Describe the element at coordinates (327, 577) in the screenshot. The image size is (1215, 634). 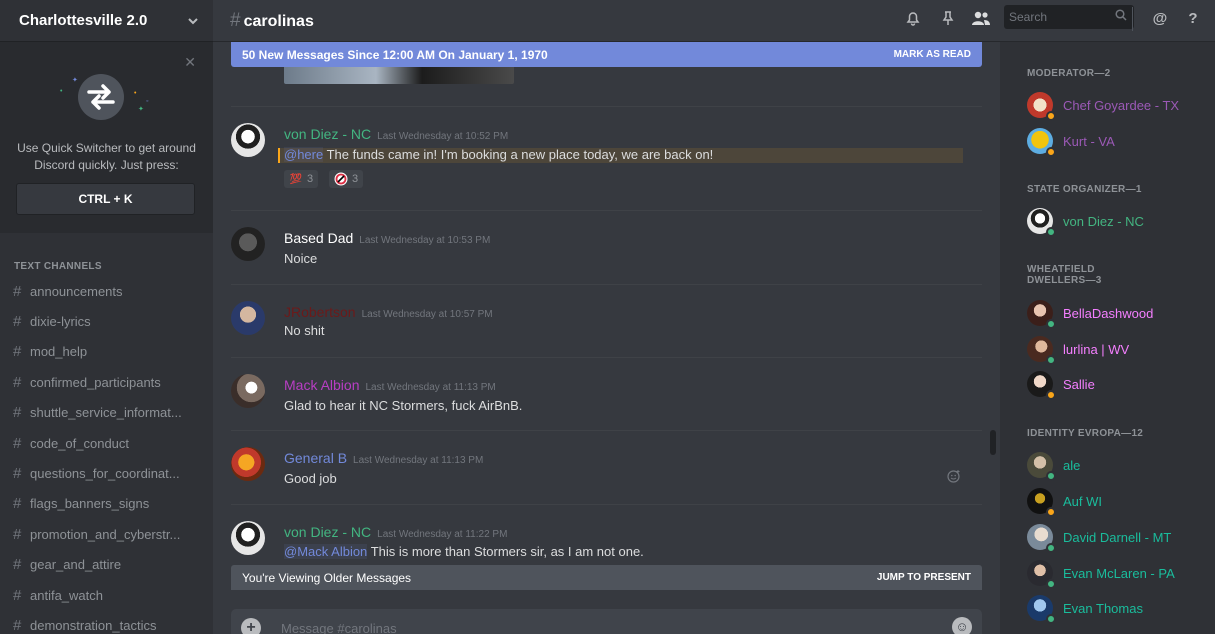
I see `older-messages-text: You're Viewing Older Messages` at that location.